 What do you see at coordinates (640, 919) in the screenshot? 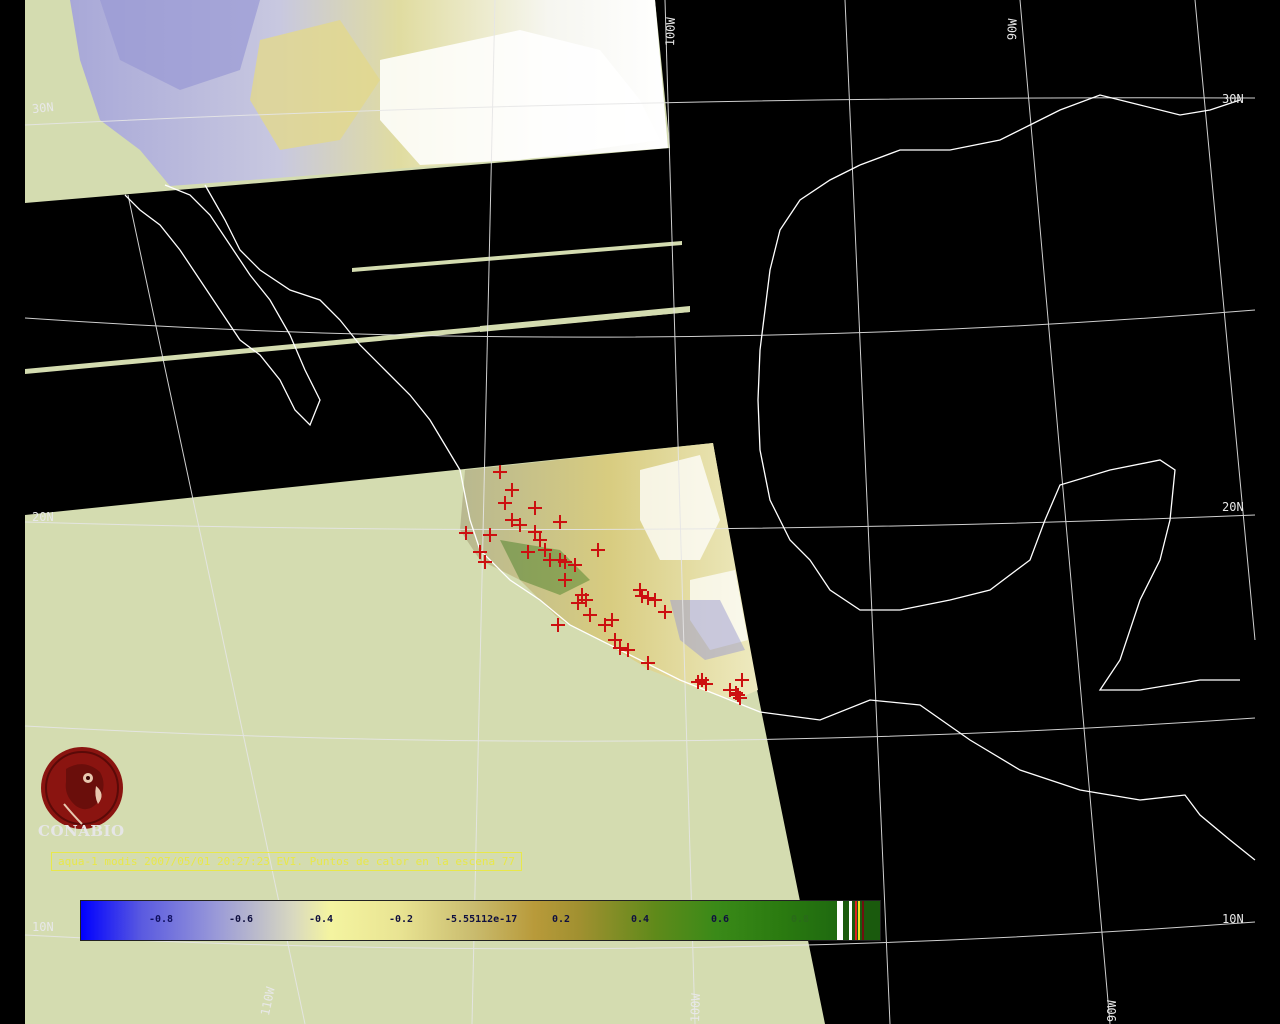
I see `scale-tick: 0.4` at bounding box center [640, 919].